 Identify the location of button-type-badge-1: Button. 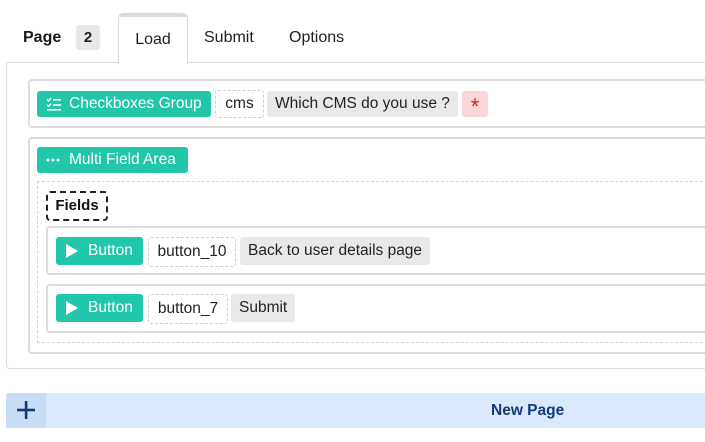
(99, 251).